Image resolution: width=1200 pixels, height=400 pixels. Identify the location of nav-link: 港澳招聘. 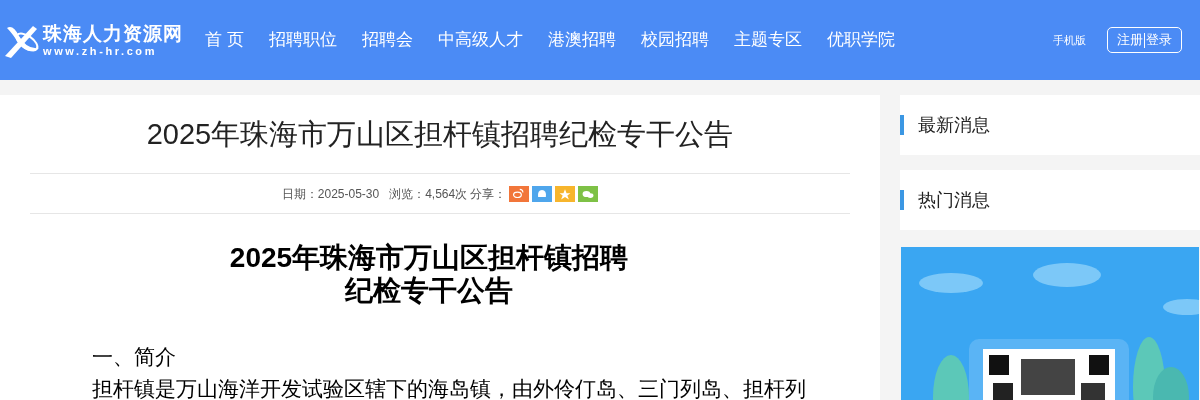
(581, 40).